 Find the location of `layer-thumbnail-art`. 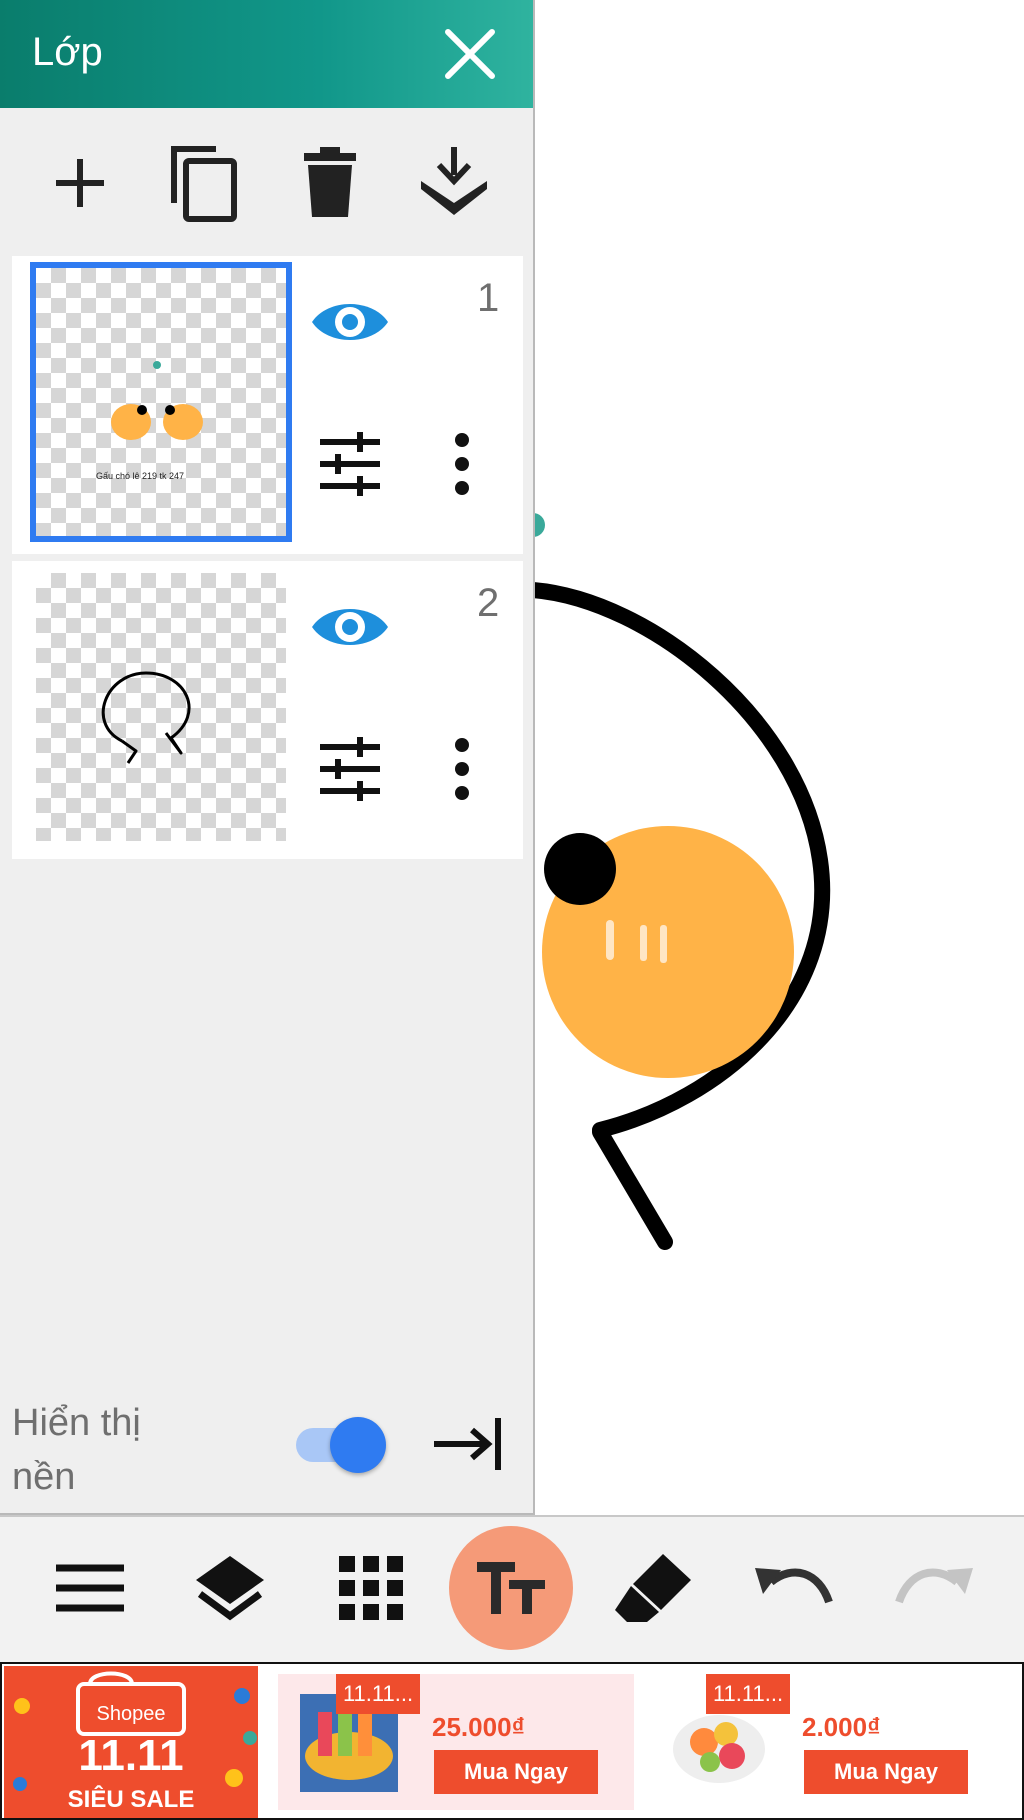

layer-thumbnail-art is located at coordinates (146, 717).